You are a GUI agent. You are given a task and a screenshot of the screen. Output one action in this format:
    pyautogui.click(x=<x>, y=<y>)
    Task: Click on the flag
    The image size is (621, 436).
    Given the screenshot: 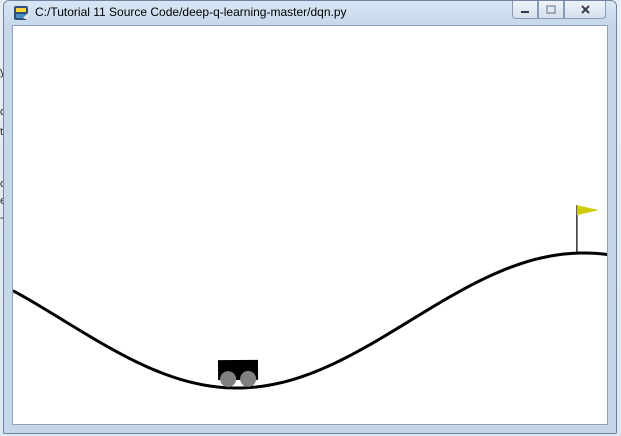 What is the action you would take?
    pyautogui.click(x=587, y=210)
    